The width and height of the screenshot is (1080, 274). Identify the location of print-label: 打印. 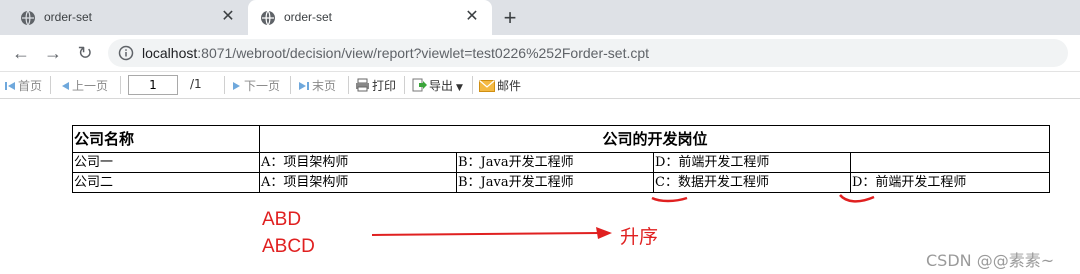
(384, 86).